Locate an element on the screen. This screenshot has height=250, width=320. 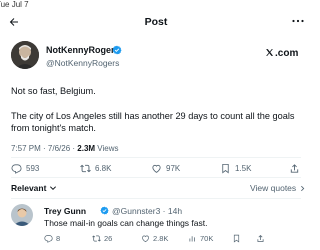
author-handle: @NotKennyRogers is located at coordinates (82, 63).